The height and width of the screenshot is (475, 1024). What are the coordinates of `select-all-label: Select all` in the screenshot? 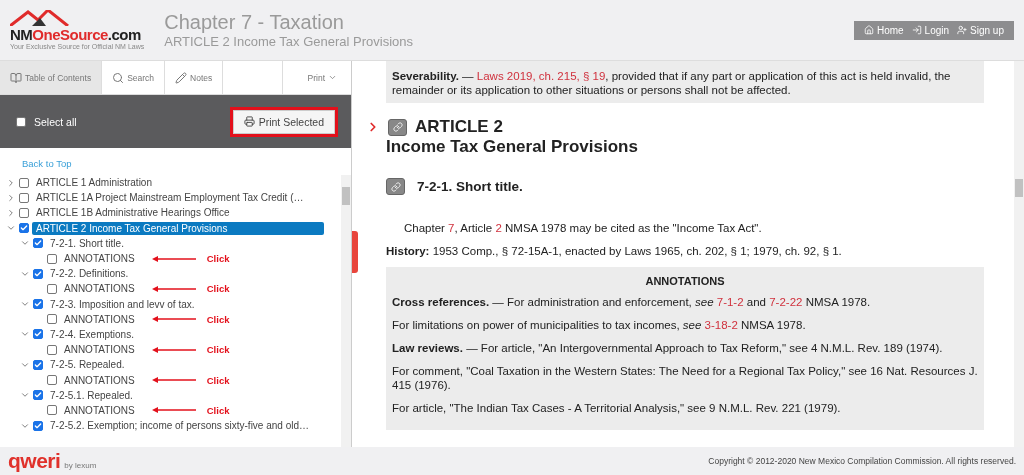 It's located at (55, 121).